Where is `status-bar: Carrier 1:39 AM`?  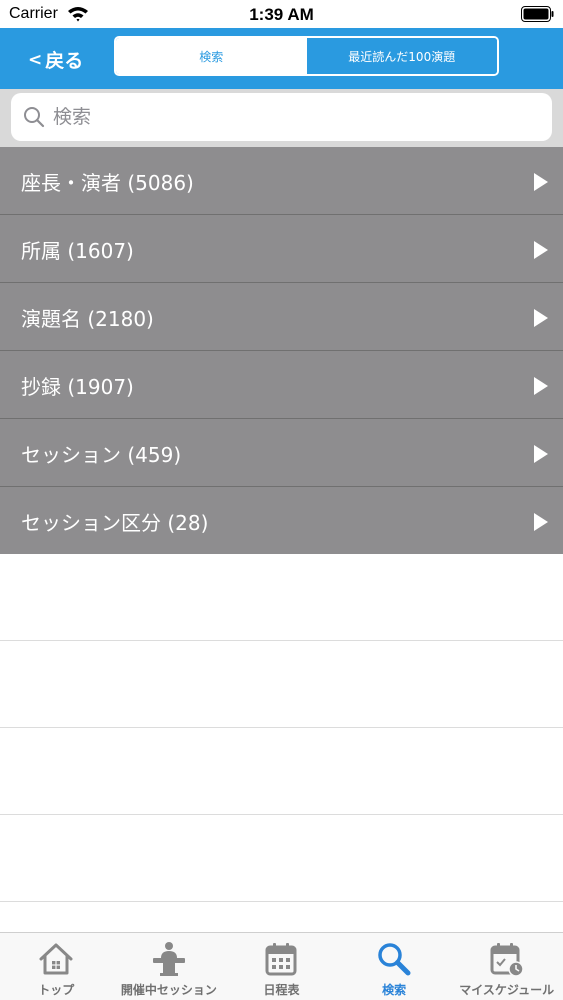
status-bar: Carrier 1:39 AM is located at coordinates (281, 14).